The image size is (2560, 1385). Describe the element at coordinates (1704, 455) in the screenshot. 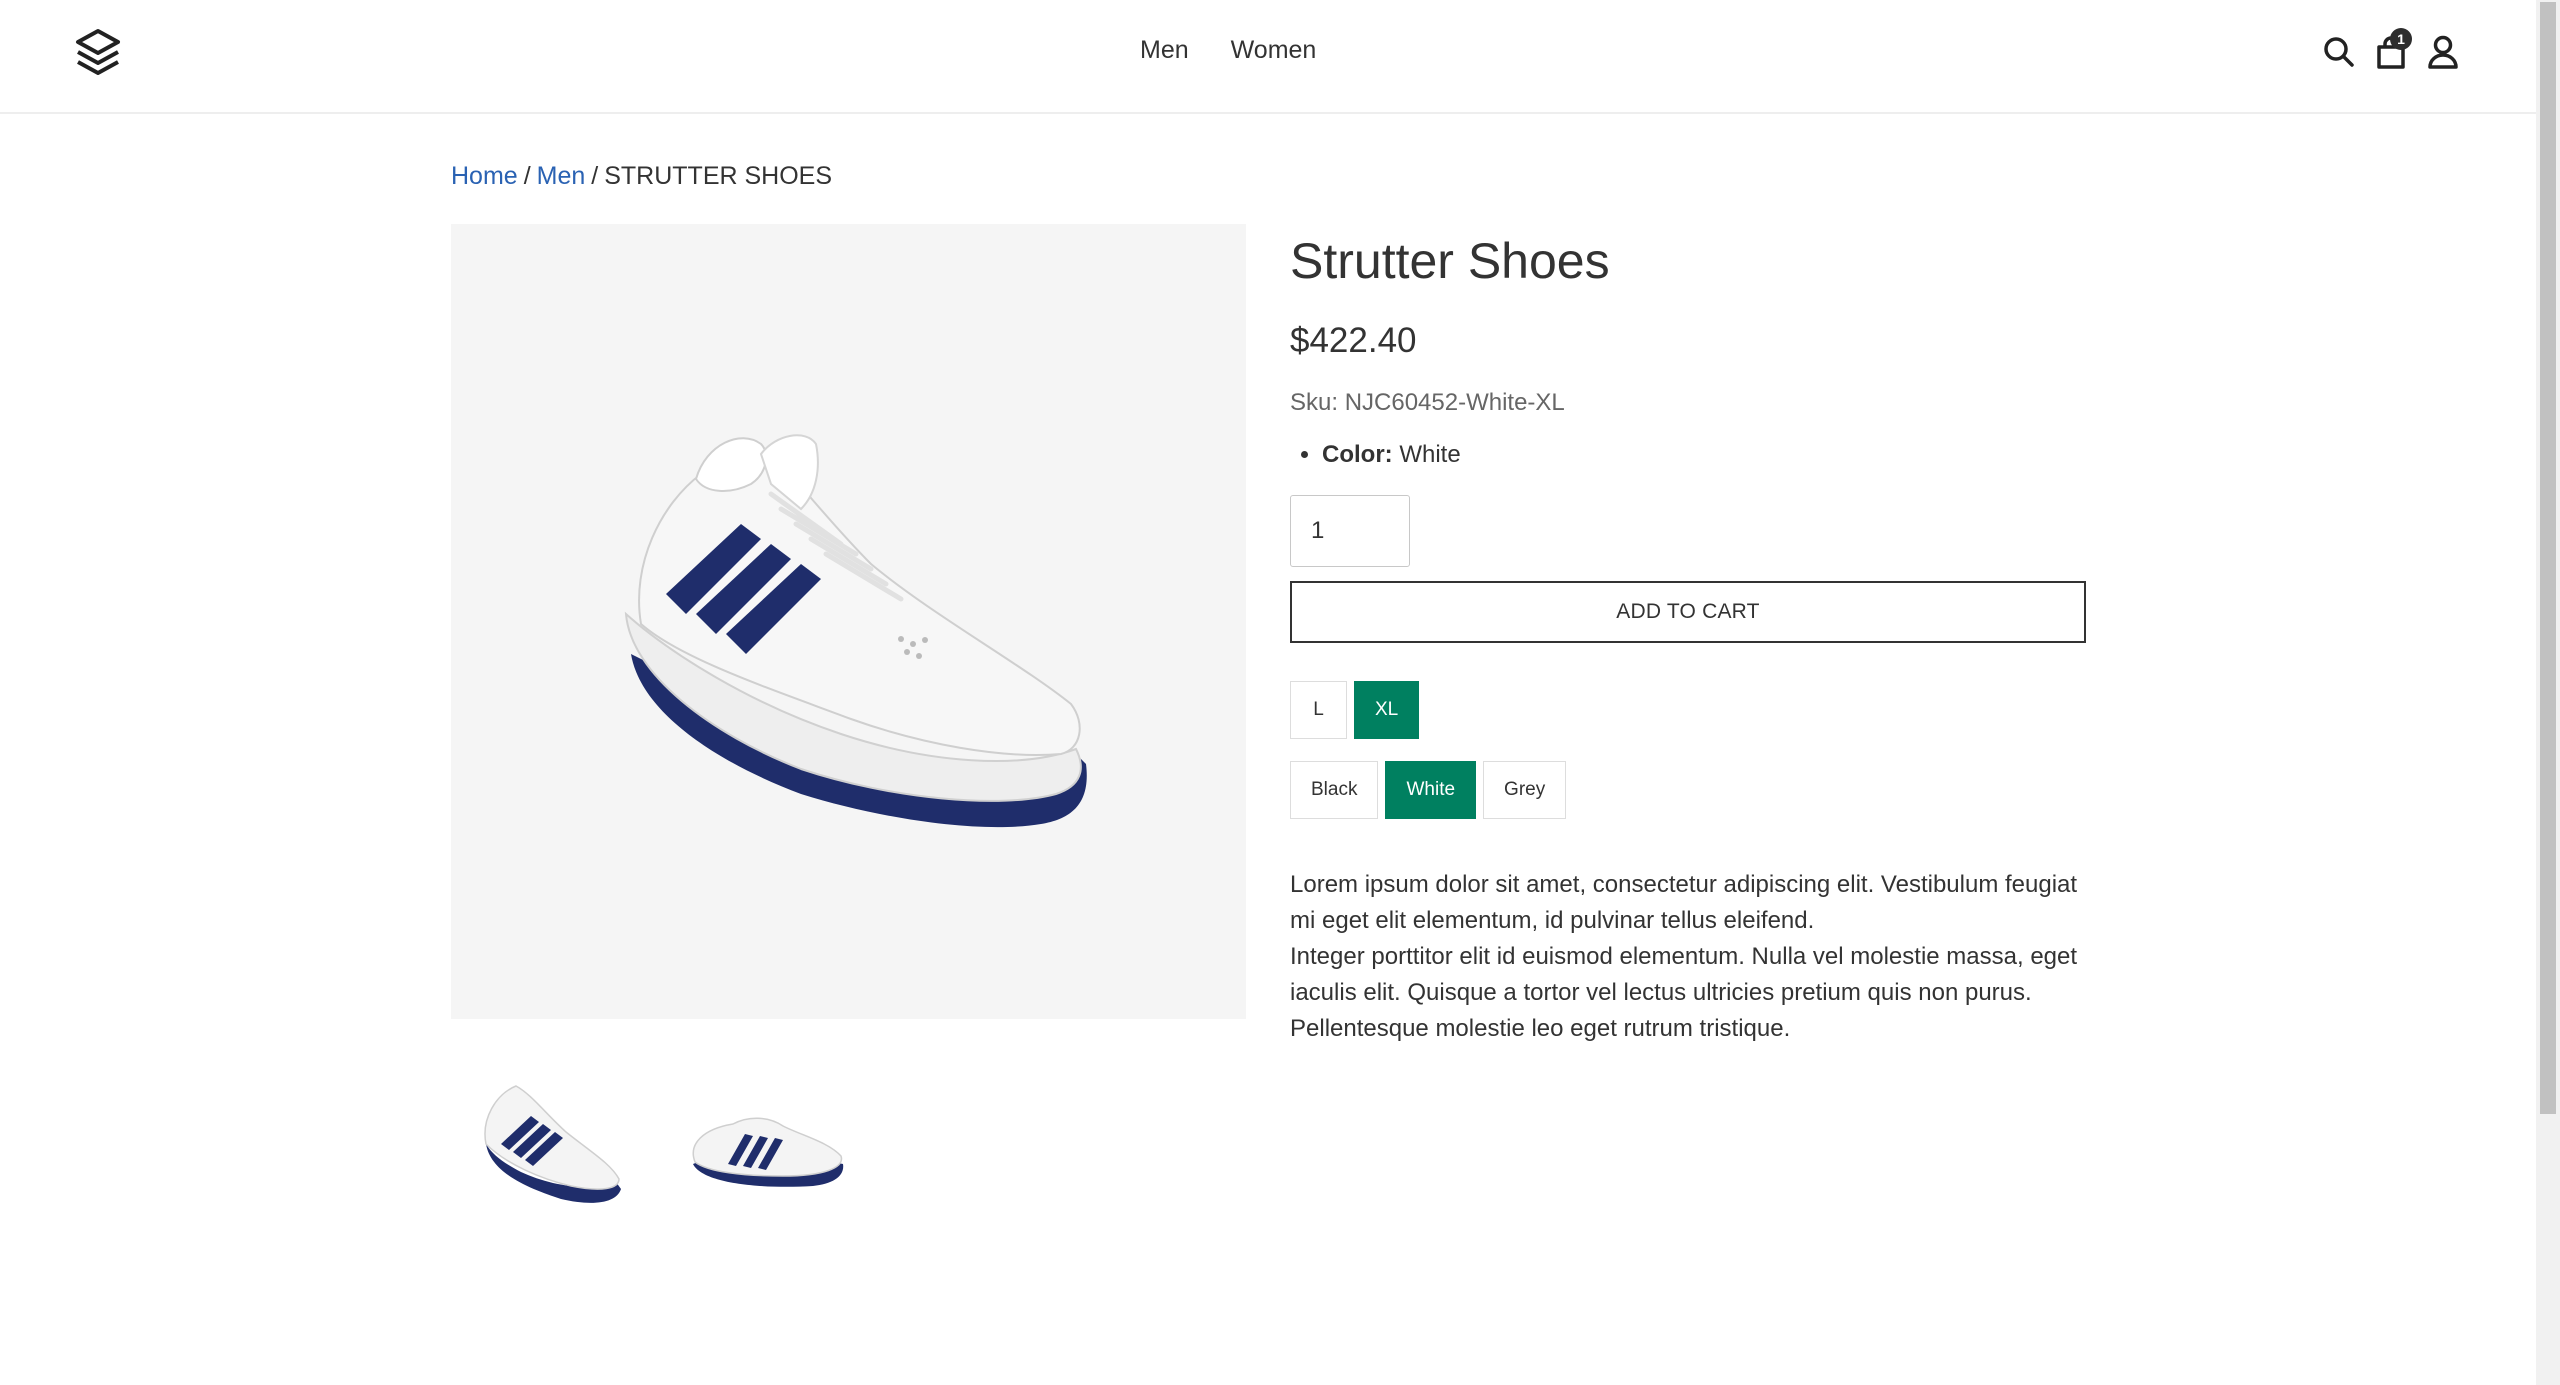

I see `attribute-color: Color: White` at that location.